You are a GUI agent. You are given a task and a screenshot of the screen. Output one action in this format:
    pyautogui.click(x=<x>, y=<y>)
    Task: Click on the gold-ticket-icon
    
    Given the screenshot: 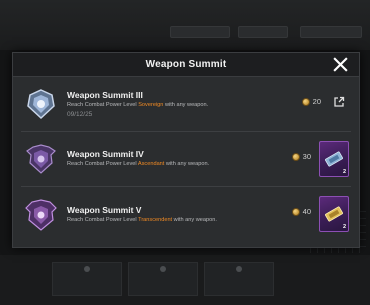 What is the action you would take?
    pyautogui.click(x=334, y=214)
    